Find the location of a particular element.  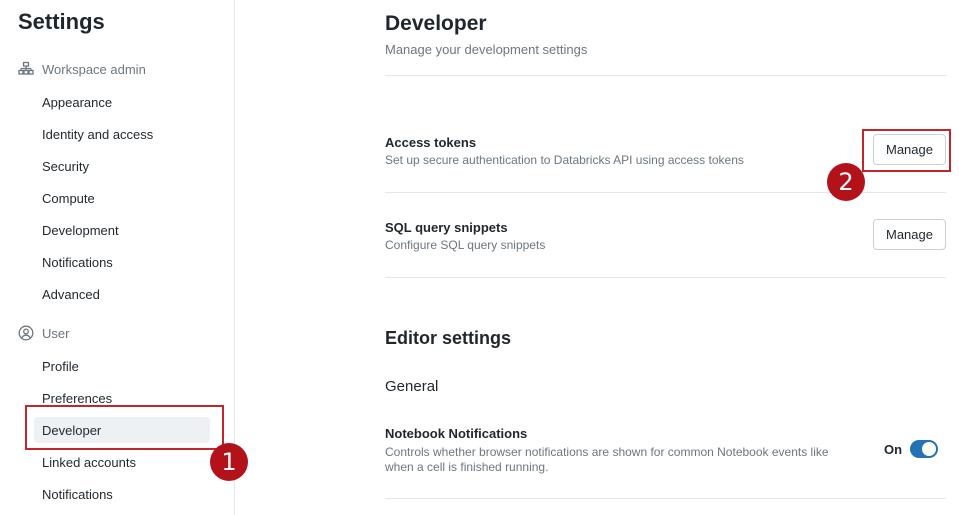

org-chart-icon is located at coordinates (26, 69).